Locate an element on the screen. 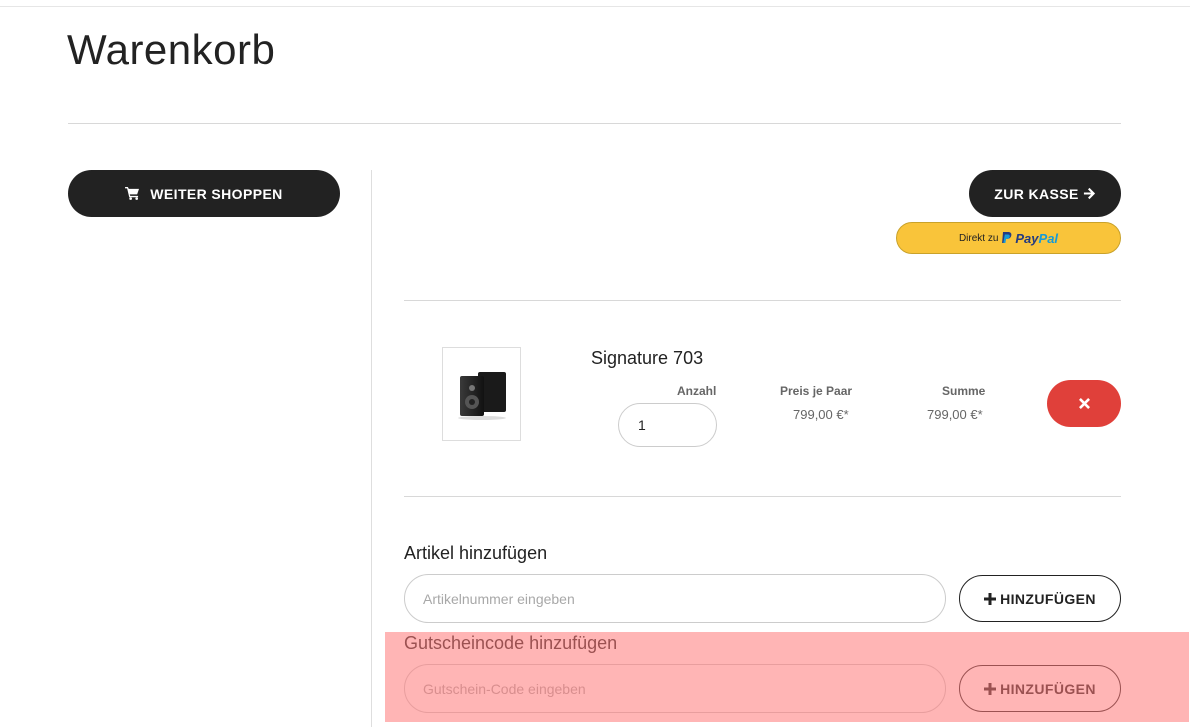  cart-top-divider is located at coordinates (762, 300).